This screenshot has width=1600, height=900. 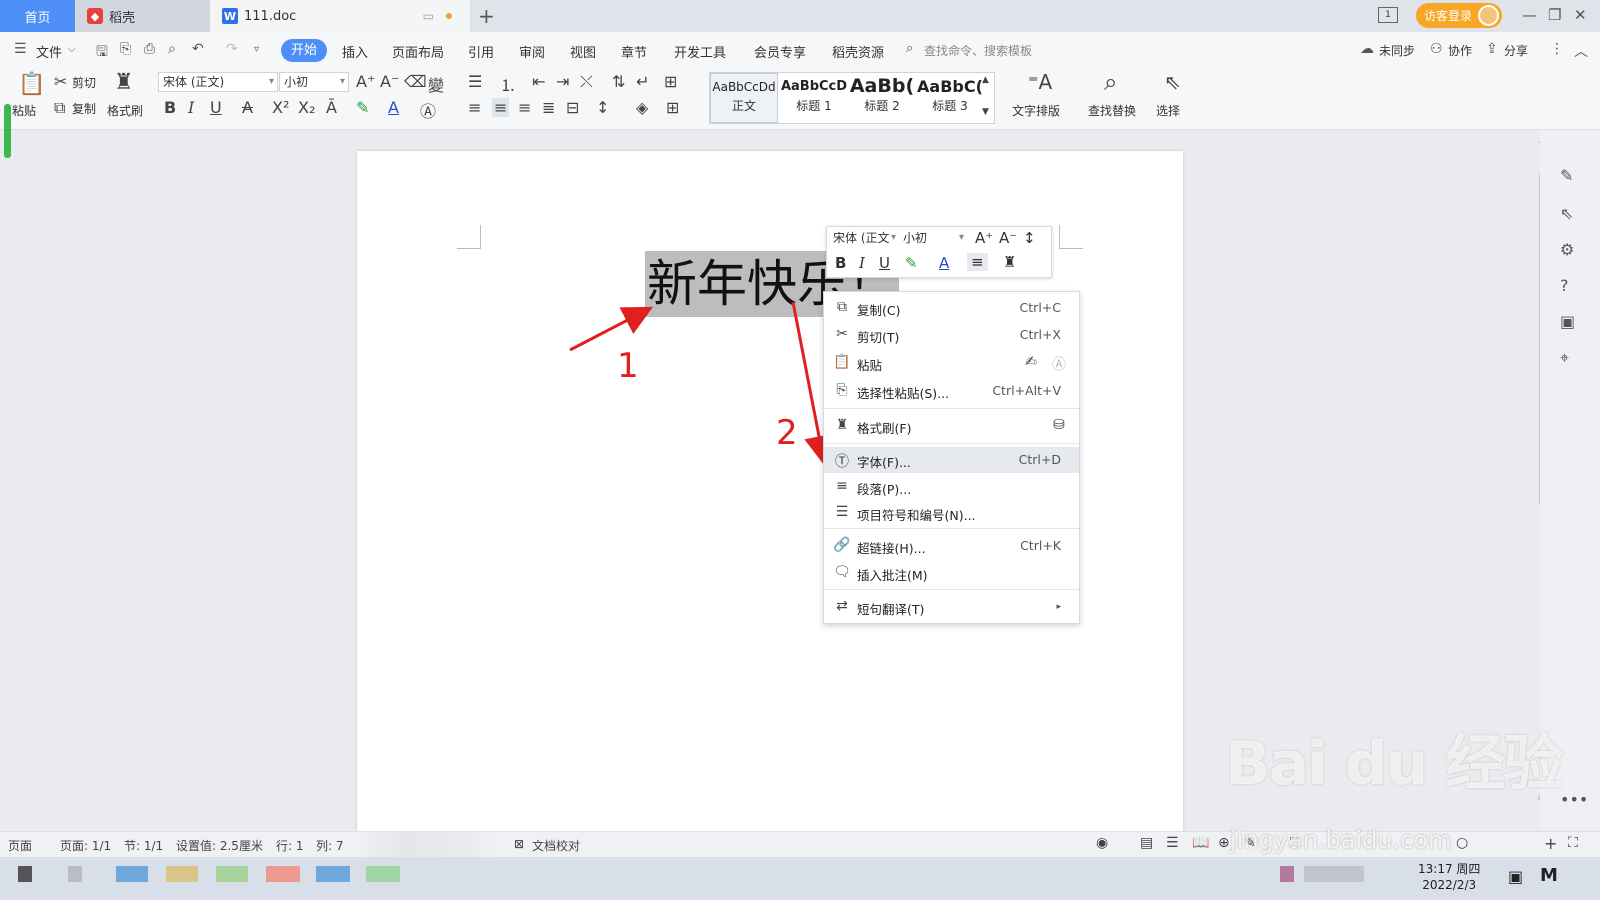 I want to click on undo-icon: ↶, so click(x=198, y=49).